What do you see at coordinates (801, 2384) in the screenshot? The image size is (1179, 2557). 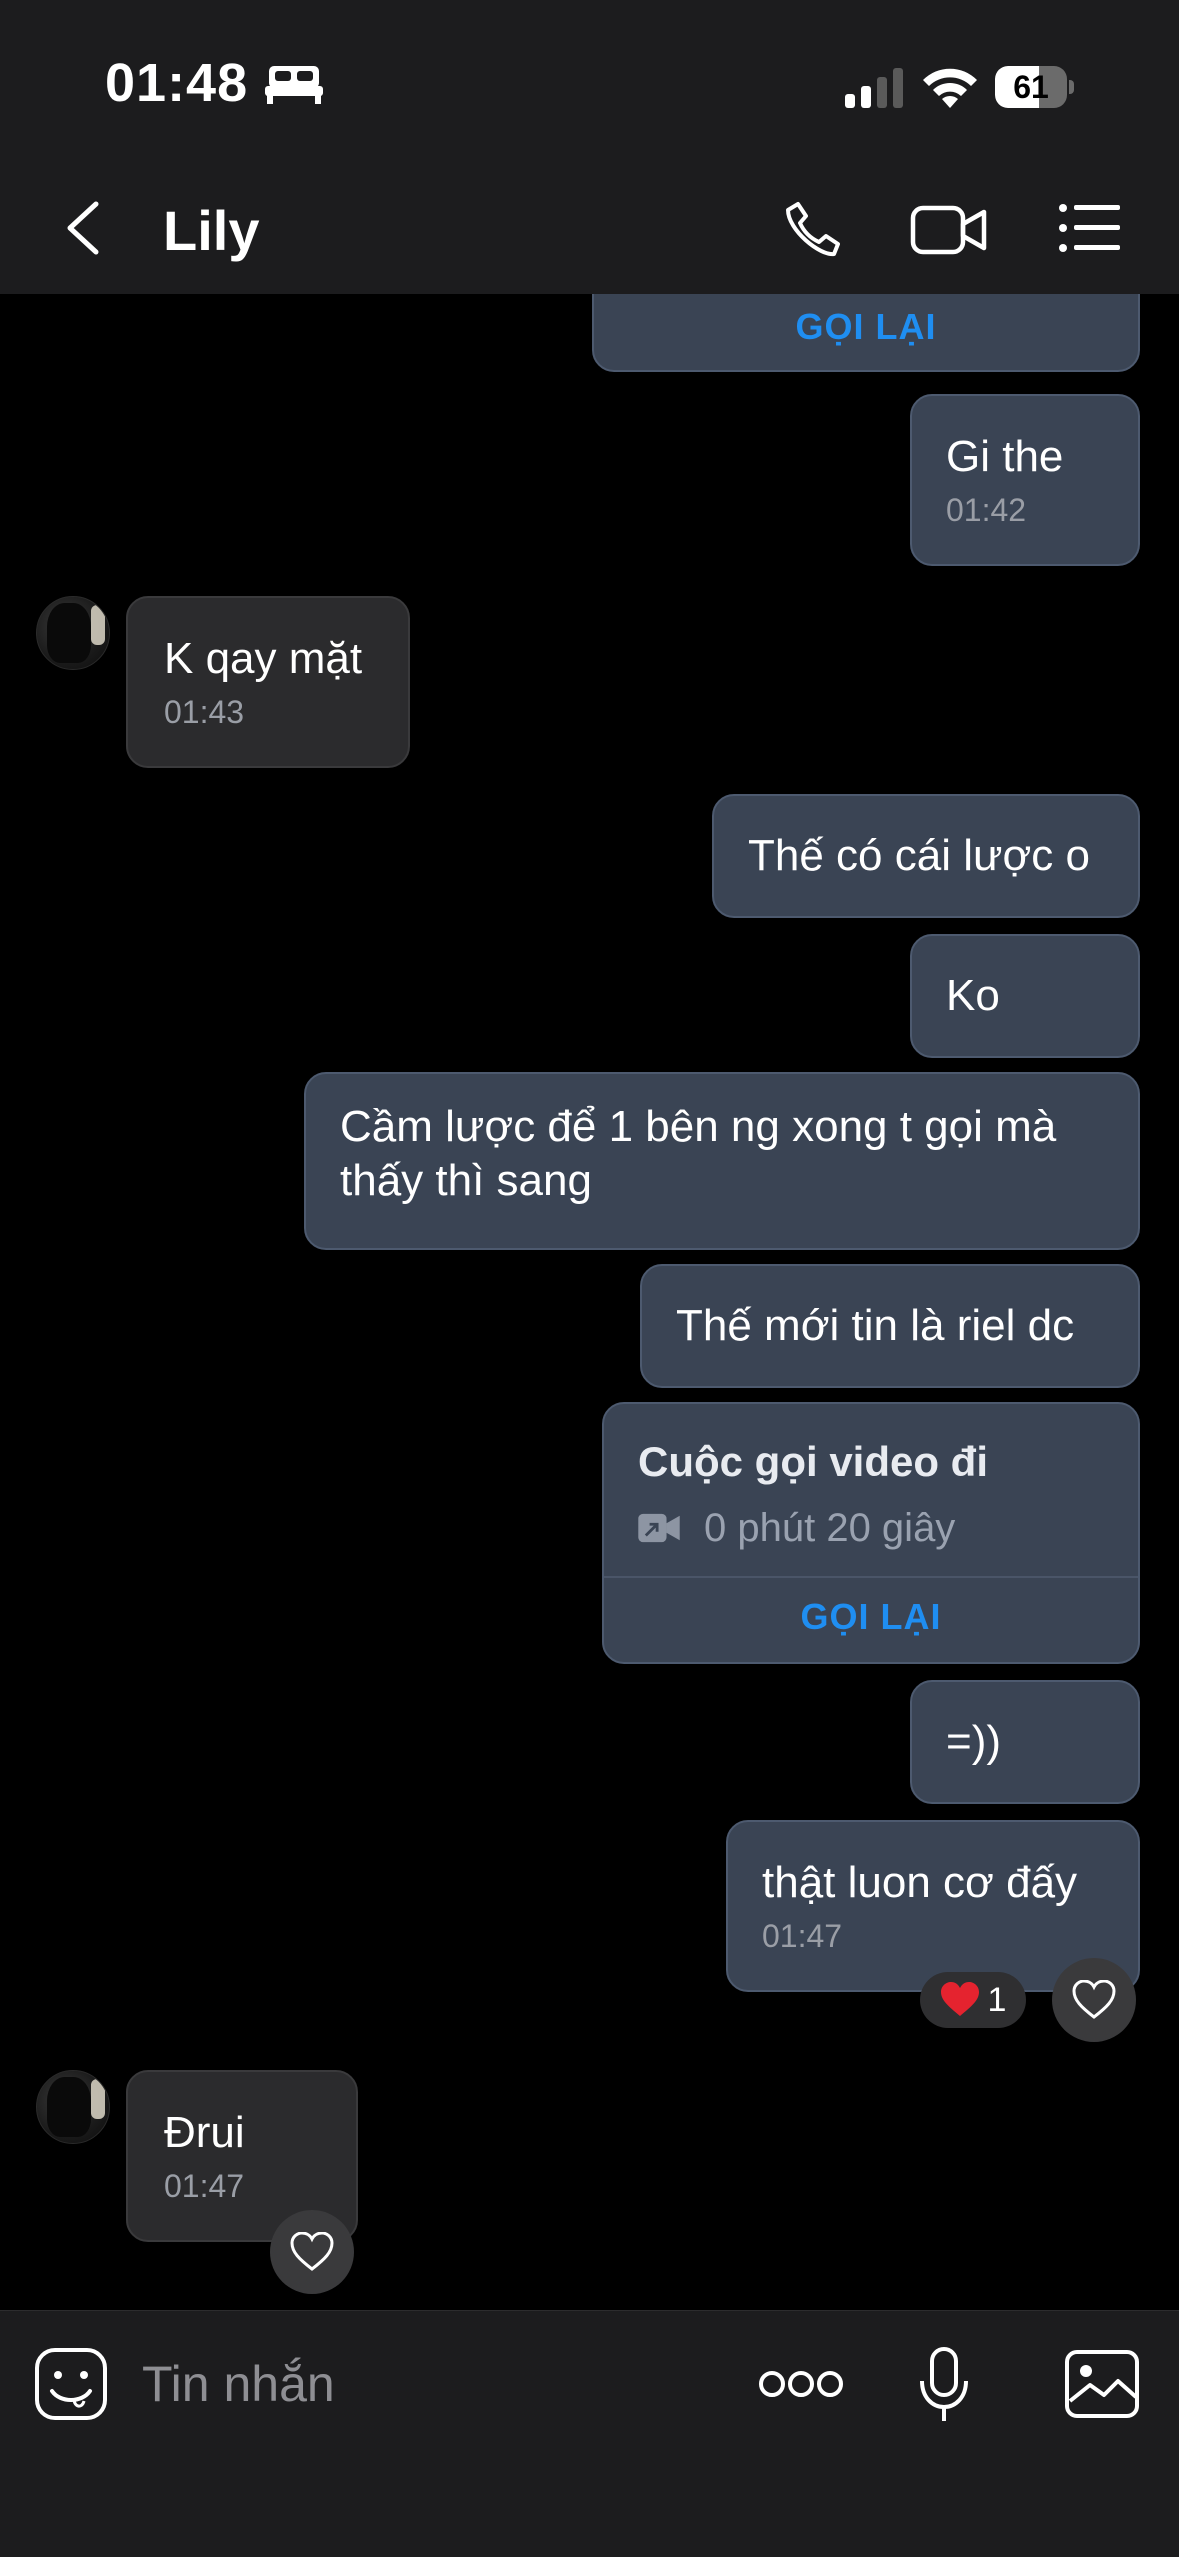 I see `more-options-icon` at bounding box center [801, 2384].